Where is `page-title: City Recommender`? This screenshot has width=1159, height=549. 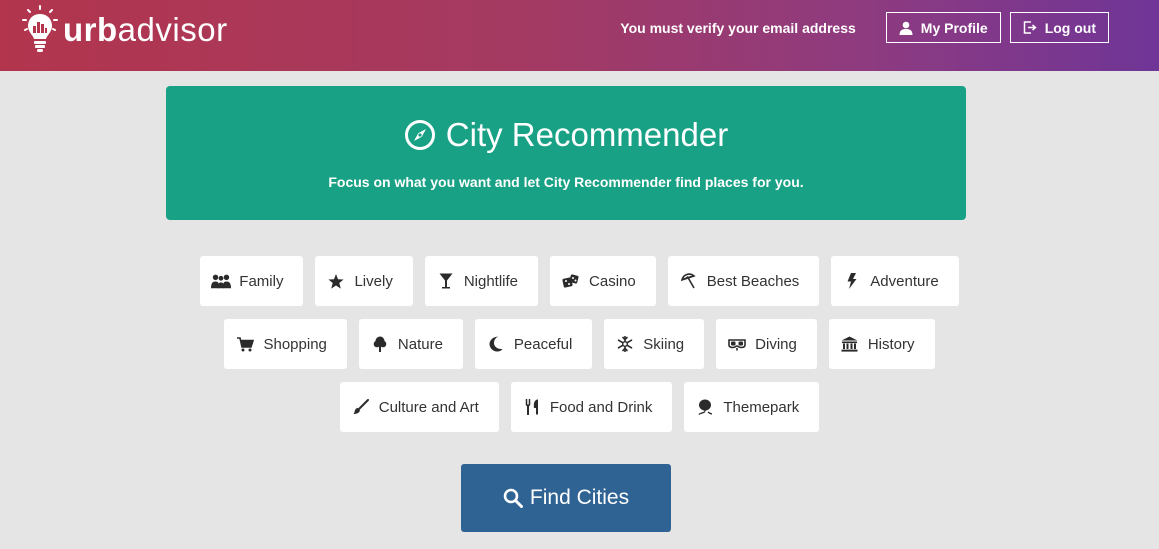 page-title: City Recommender is located at coordinates (566, 135).